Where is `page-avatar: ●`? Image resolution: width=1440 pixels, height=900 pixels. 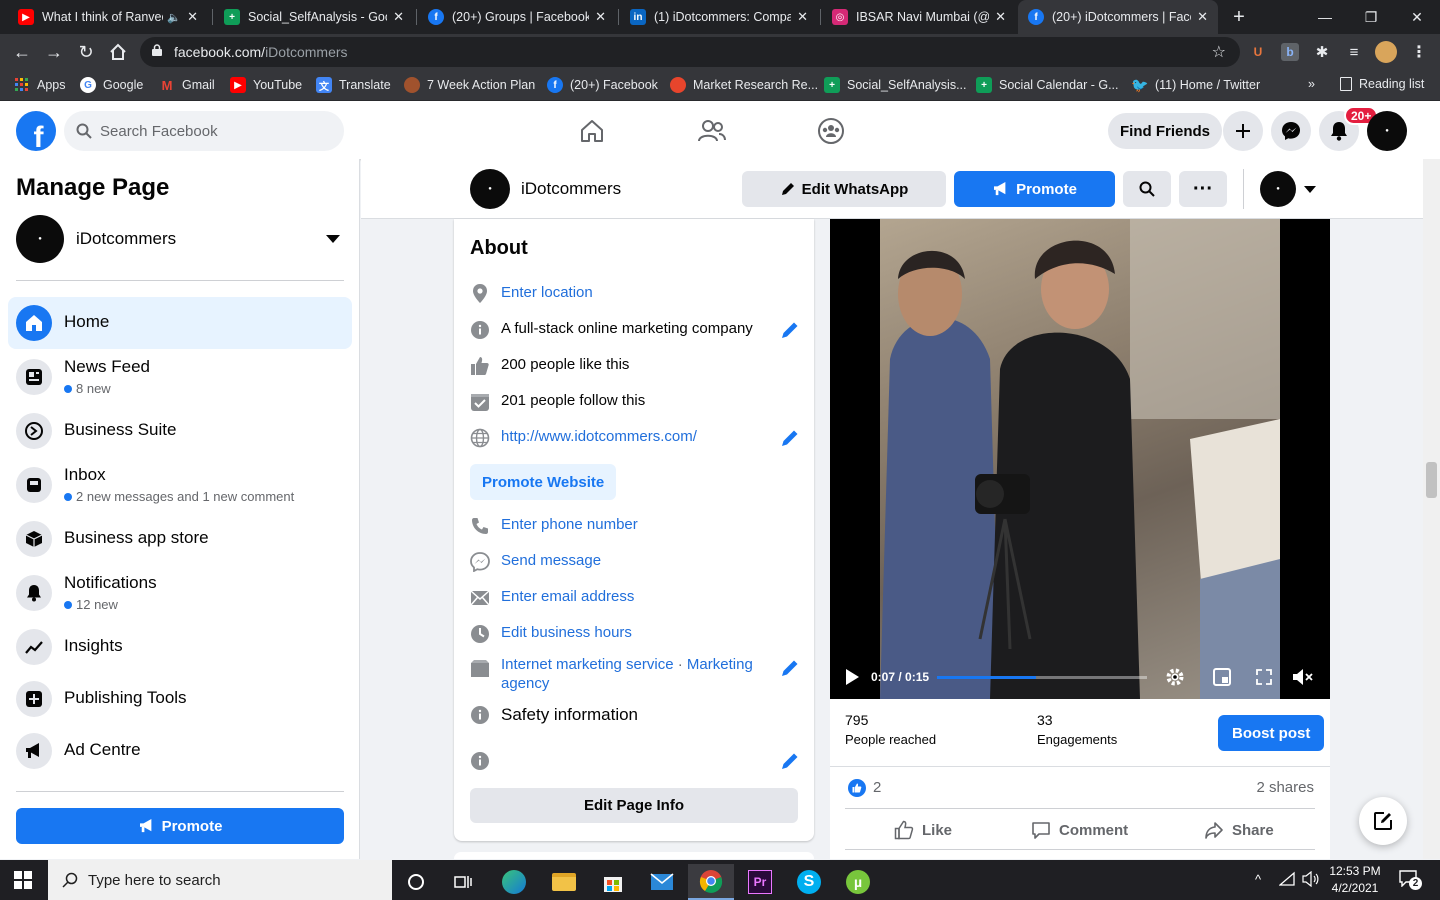 page-avatar: ● is located at coordinates (490, 189).